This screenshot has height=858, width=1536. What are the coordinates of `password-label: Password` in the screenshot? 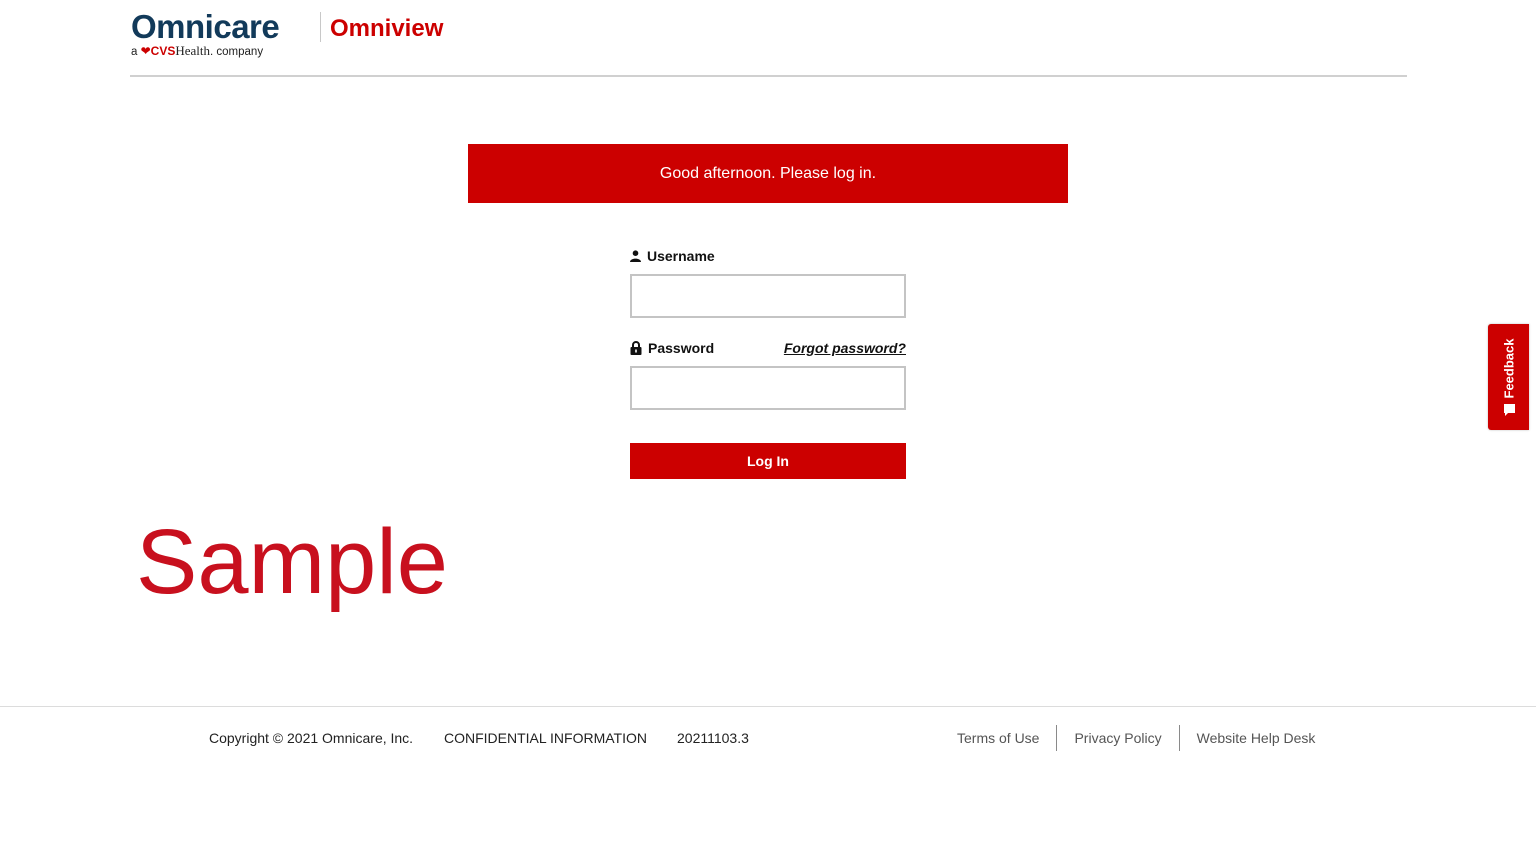 It's located at (681, 348).